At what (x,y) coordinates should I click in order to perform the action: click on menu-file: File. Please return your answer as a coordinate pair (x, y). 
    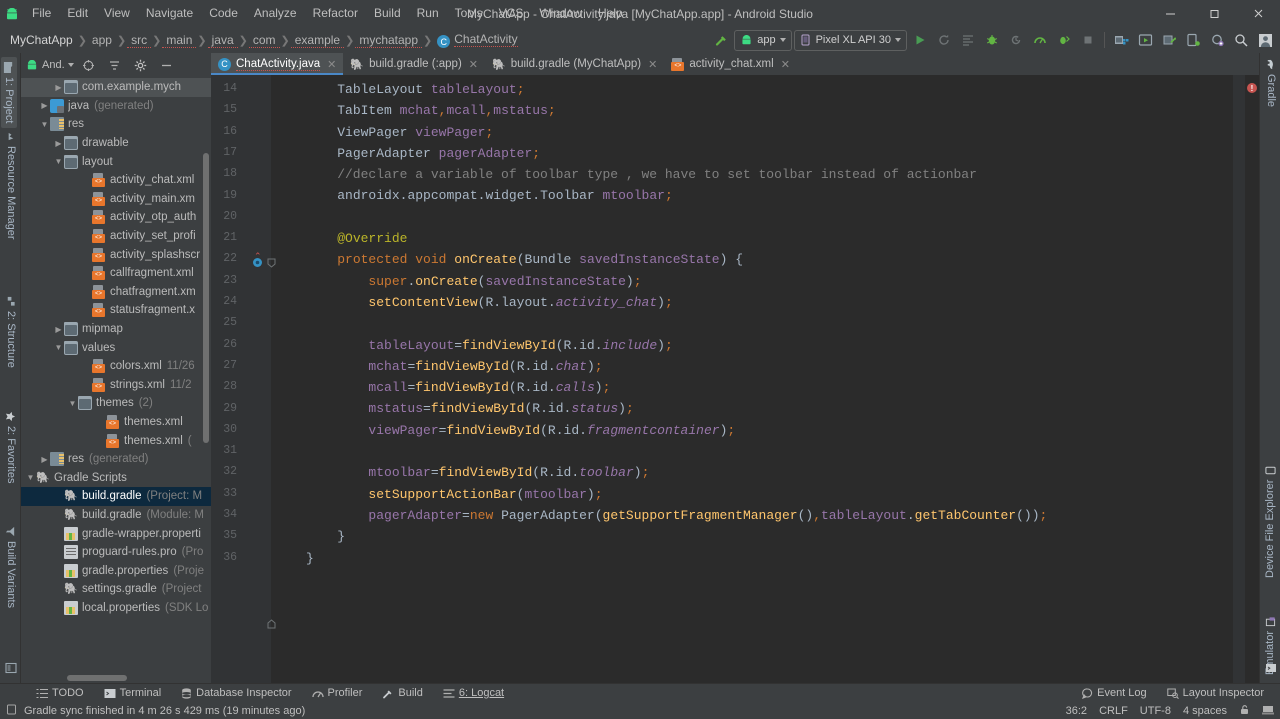
    Looking at the image, I should click on (41, 13).